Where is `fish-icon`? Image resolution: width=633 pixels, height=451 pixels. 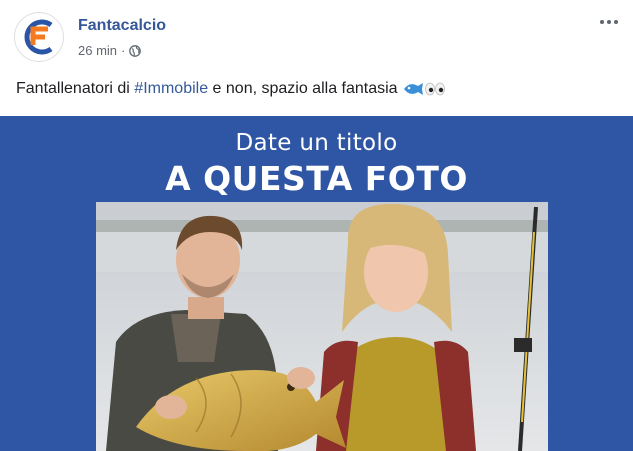
fish-icon is located at coordinates (414, 89).